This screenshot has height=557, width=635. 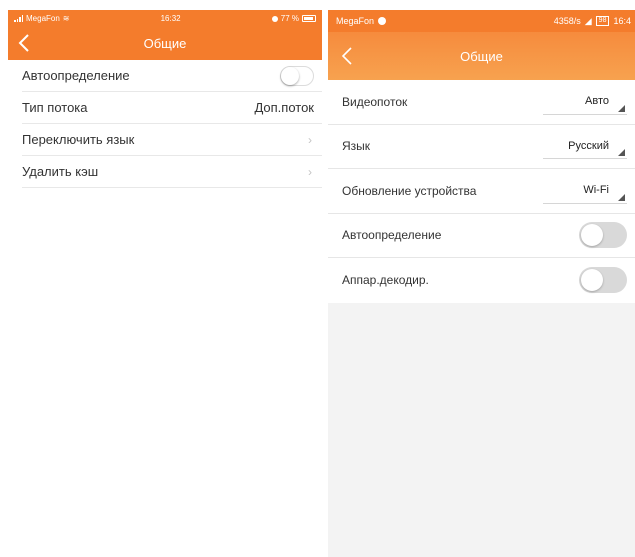 I want to click on setting-switch-language: Переключить язык ›, so click(x=172, y=140).